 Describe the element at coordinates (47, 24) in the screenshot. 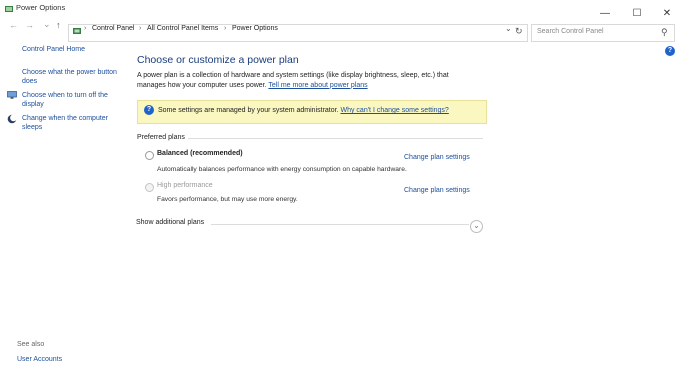

I see `recent-locations-icon: ⌄` at that location.